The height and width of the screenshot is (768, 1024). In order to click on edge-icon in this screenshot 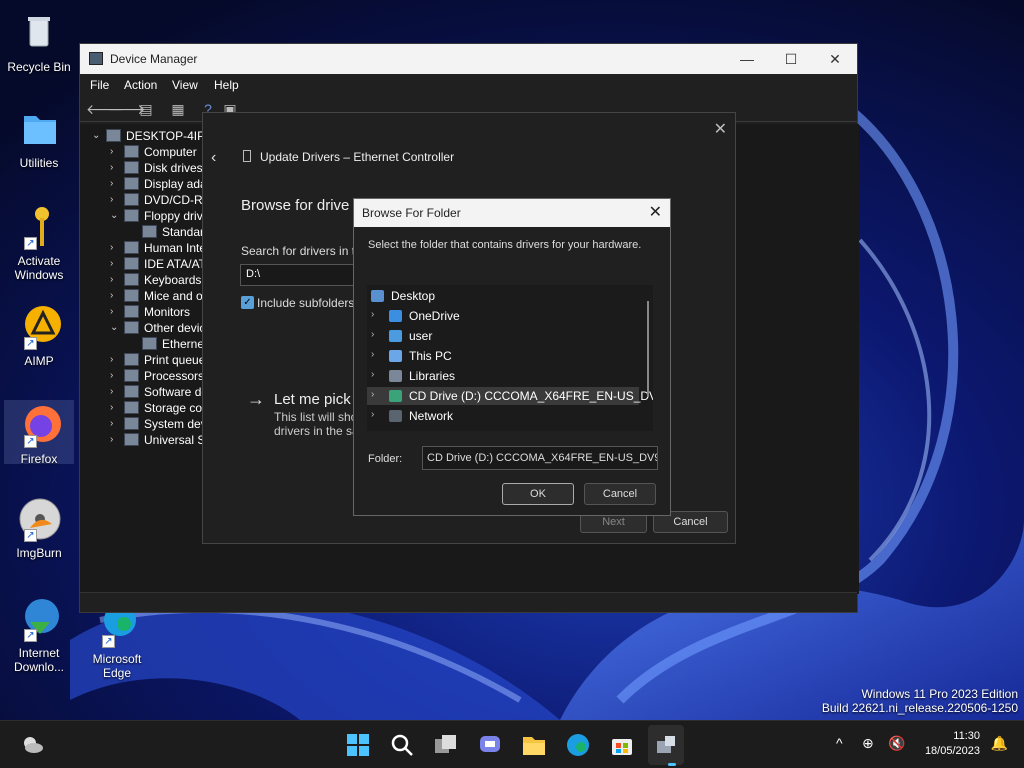, I will do `click(578, 745)`.